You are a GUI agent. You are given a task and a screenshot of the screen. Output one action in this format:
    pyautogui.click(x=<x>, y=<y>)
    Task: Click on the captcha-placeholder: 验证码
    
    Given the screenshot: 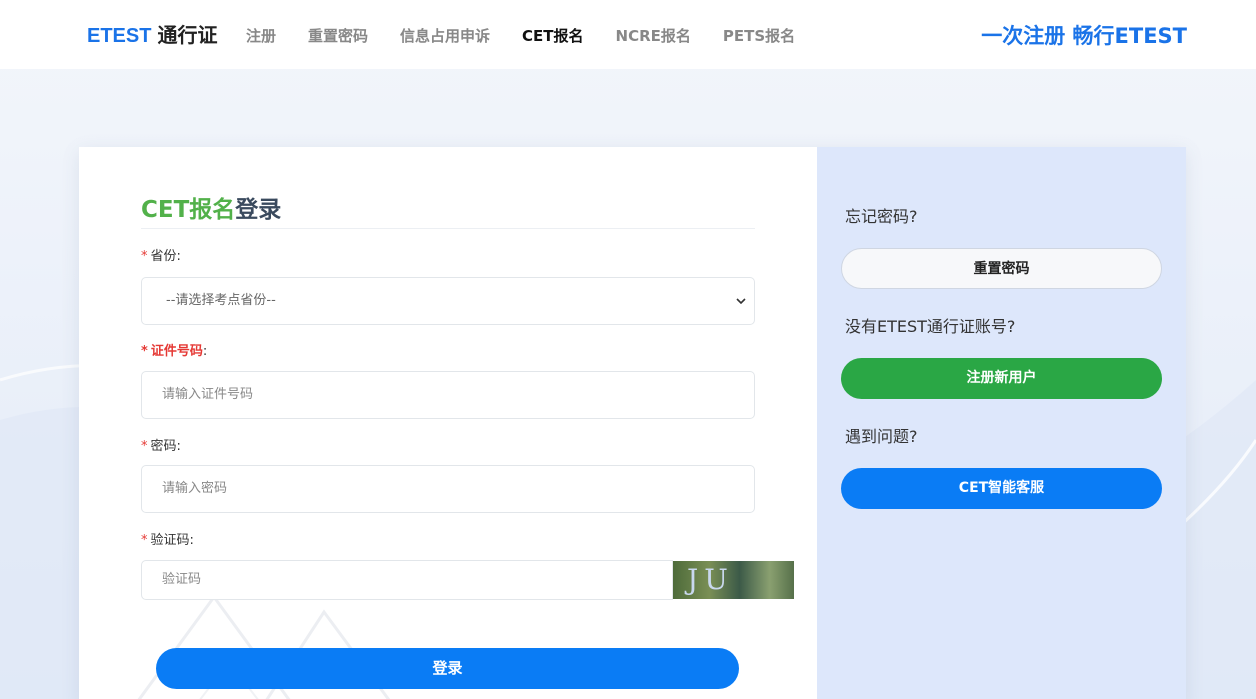 What is the action you would take?
    pyautogui.click(x=182, y=579)
    